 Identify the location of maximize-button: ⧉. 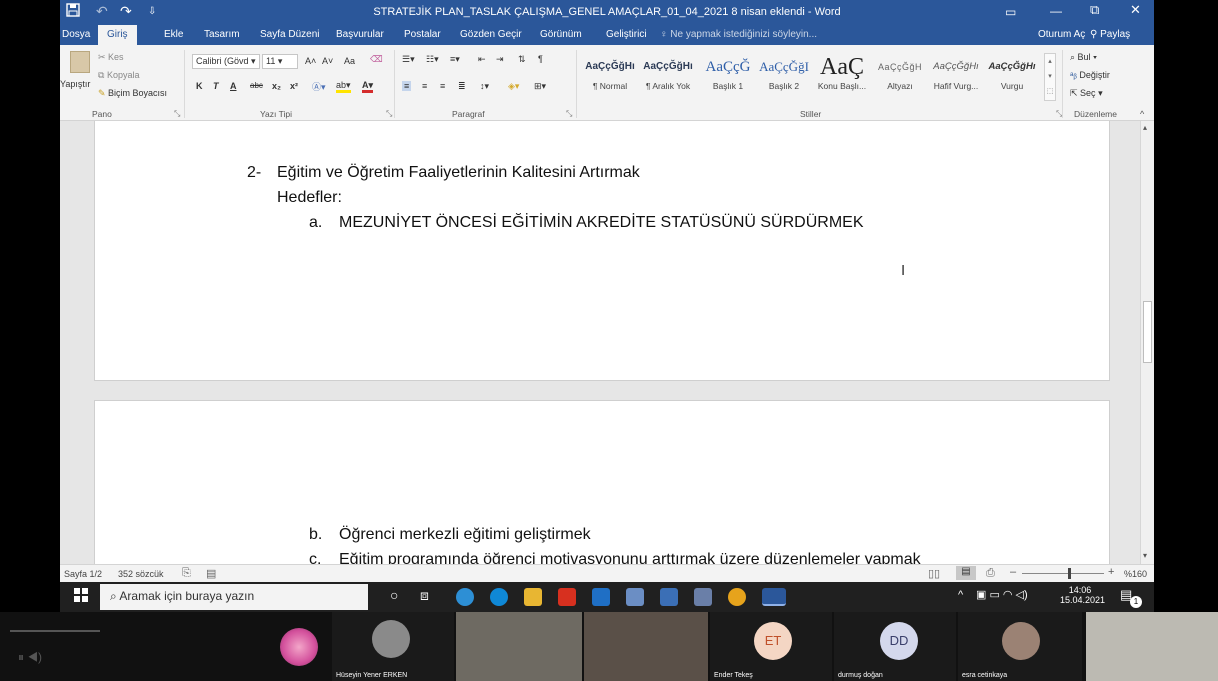
(1094, 10).